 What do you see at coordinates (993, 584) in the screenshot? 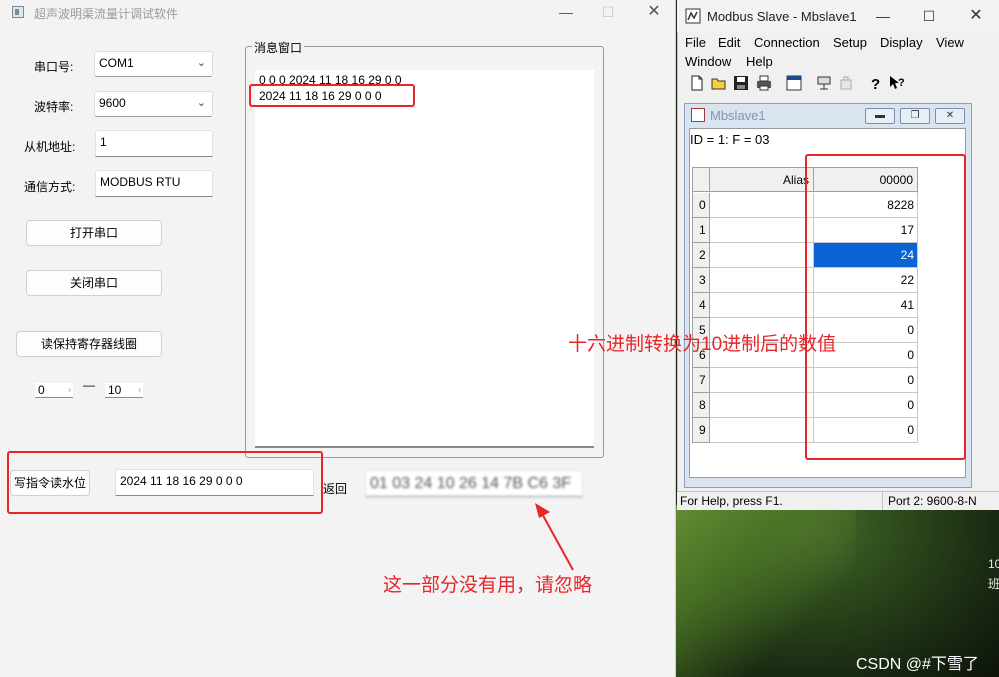
I see `desktop-side-text-2: 班` at bounding box center [993, 584].